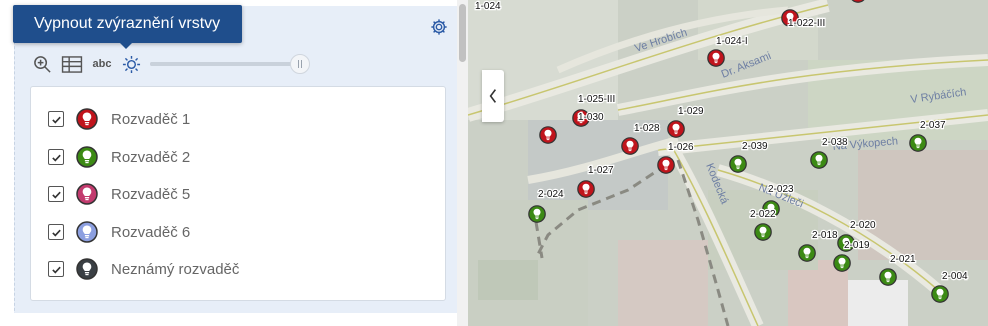  Describe the element at coordinates (89, 64) in the screenshot. I see `layer-toolbar: abc` at that location.